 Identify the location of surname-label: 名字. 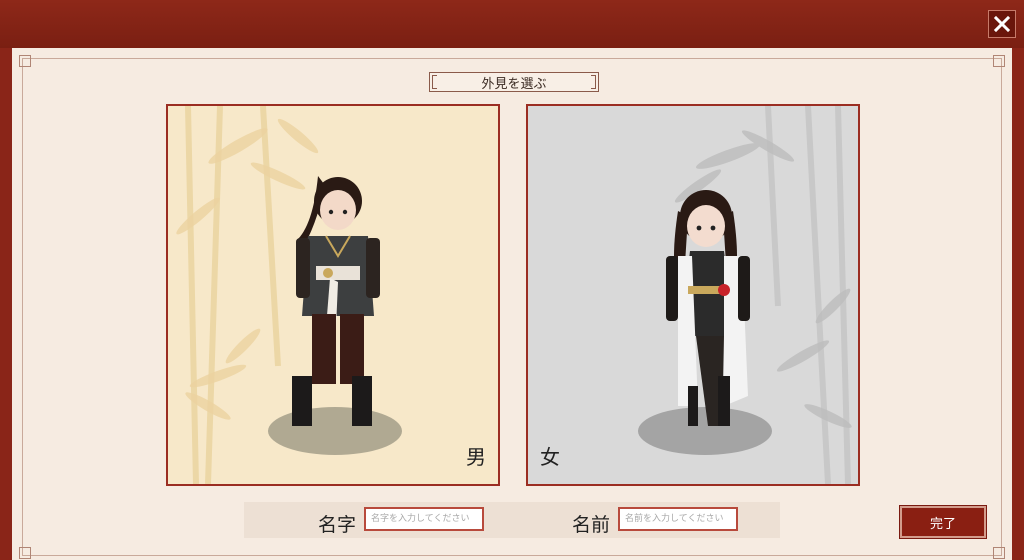
(337, 525).